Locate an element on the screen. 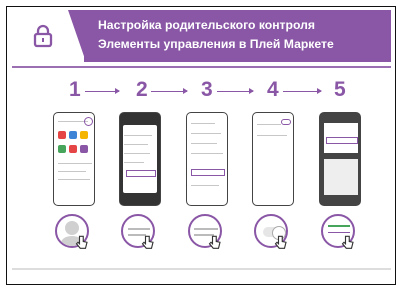  header-line-2: Элементы управления в Плей Маркете is located at coordinates (216, 44).